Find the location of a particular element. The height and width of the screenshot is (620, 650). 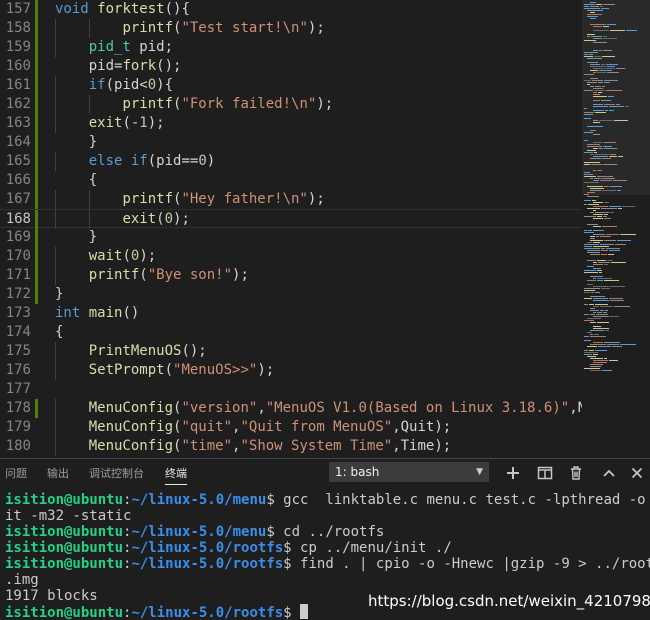

line-number: 167 is located at coordinates (18, 199).